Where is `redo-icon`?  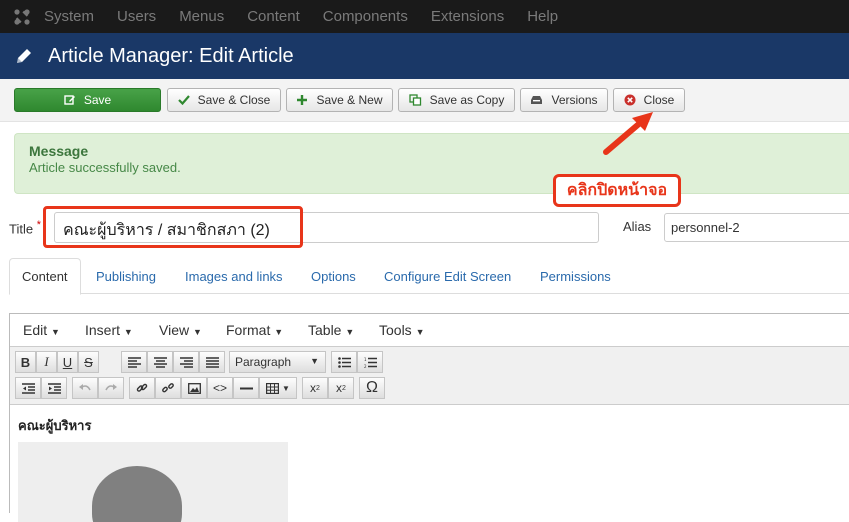
redo-icon is located at coordinates (111, 388).